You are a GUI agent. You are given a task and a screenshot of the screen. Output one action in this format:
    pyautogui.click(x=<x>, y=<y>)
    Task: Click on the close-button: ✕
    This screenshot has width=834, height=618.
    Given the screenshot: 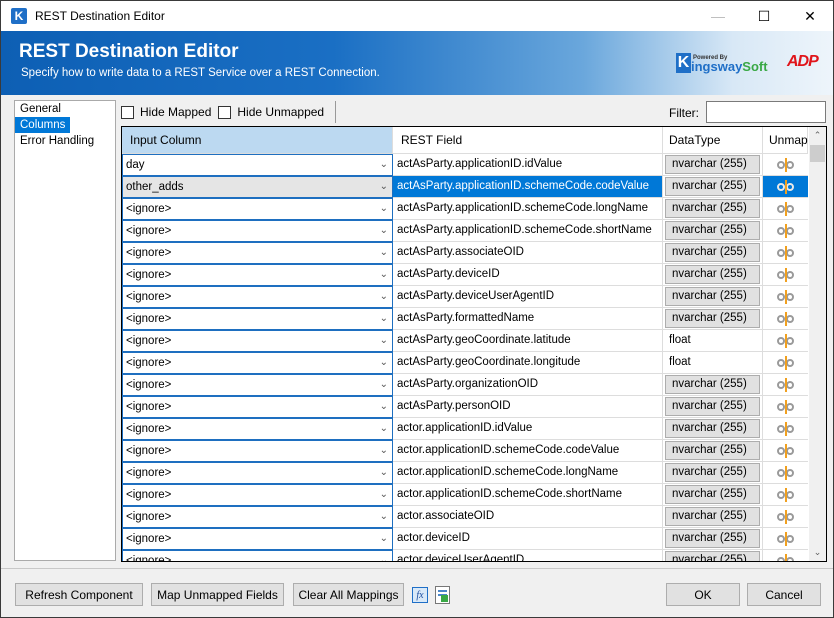 What is the action you would take?
    pyautogui.click(x=810, y=16)
    